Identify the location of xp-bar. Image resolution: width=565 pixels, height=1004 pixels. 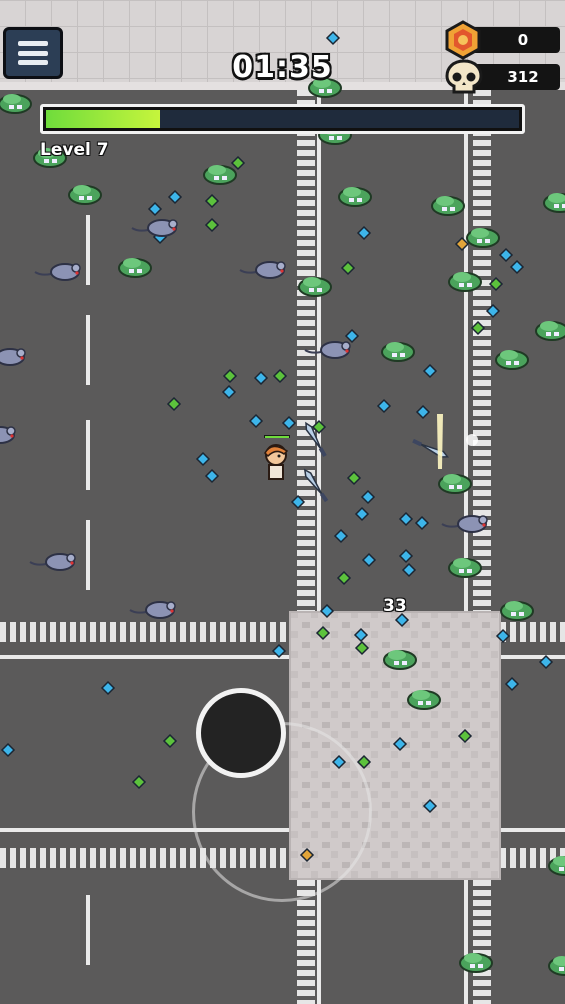
(282, 119).